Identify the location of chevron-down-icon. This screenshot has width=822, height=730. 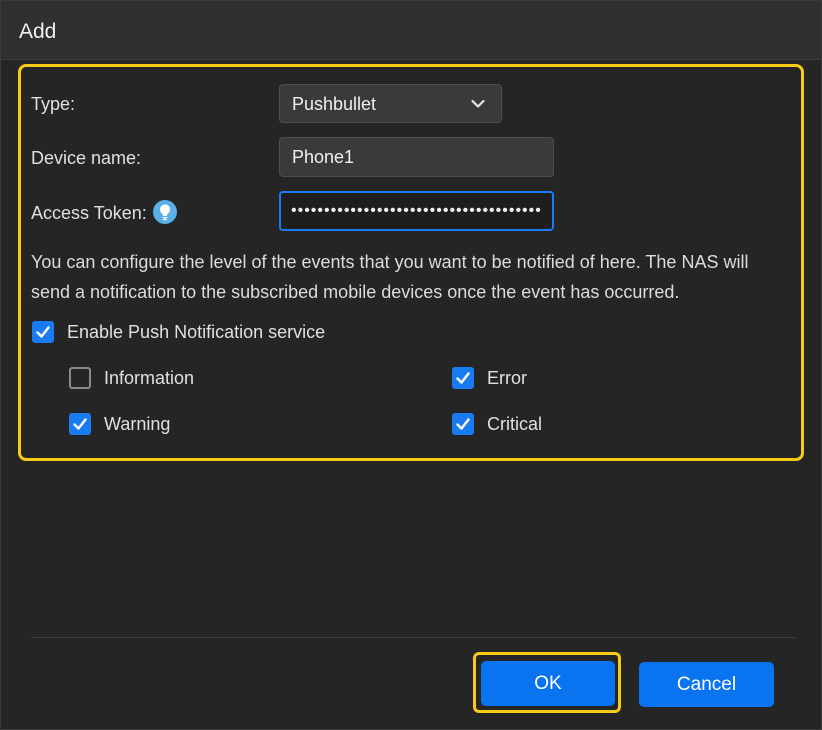
(478, 103).